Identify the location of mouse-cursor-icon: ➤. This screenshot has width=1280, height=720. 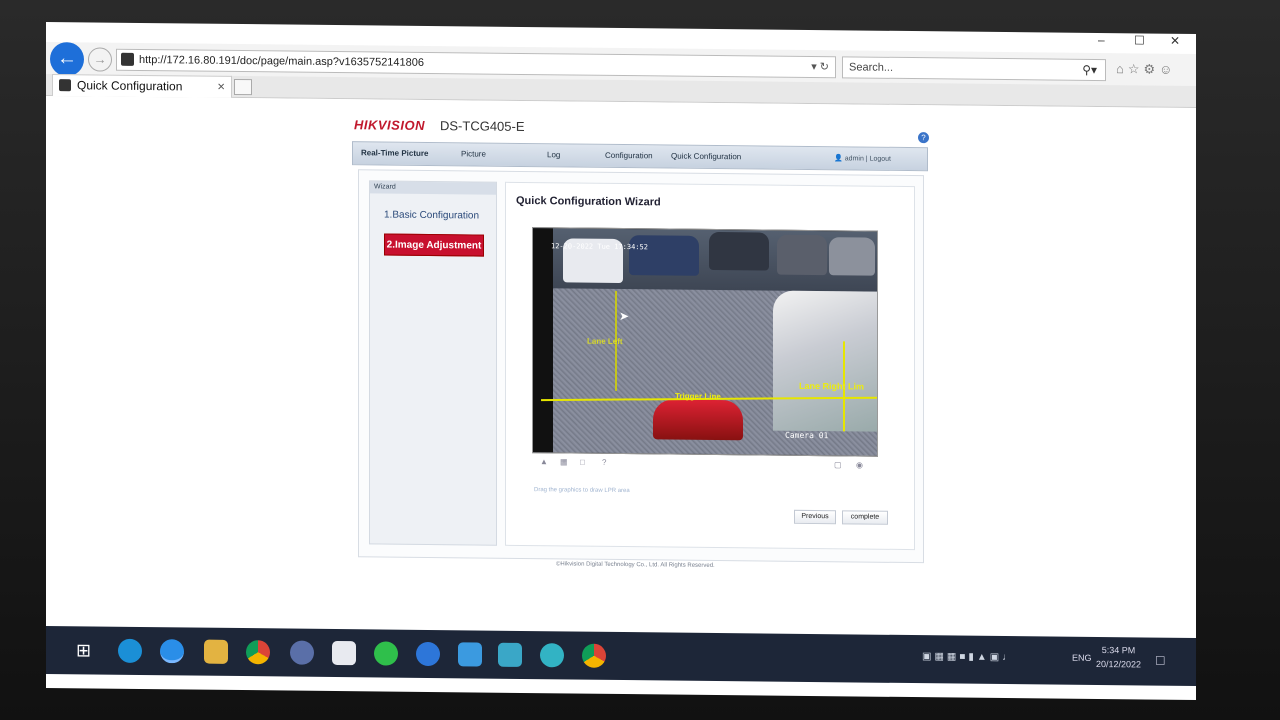
(624, 316).